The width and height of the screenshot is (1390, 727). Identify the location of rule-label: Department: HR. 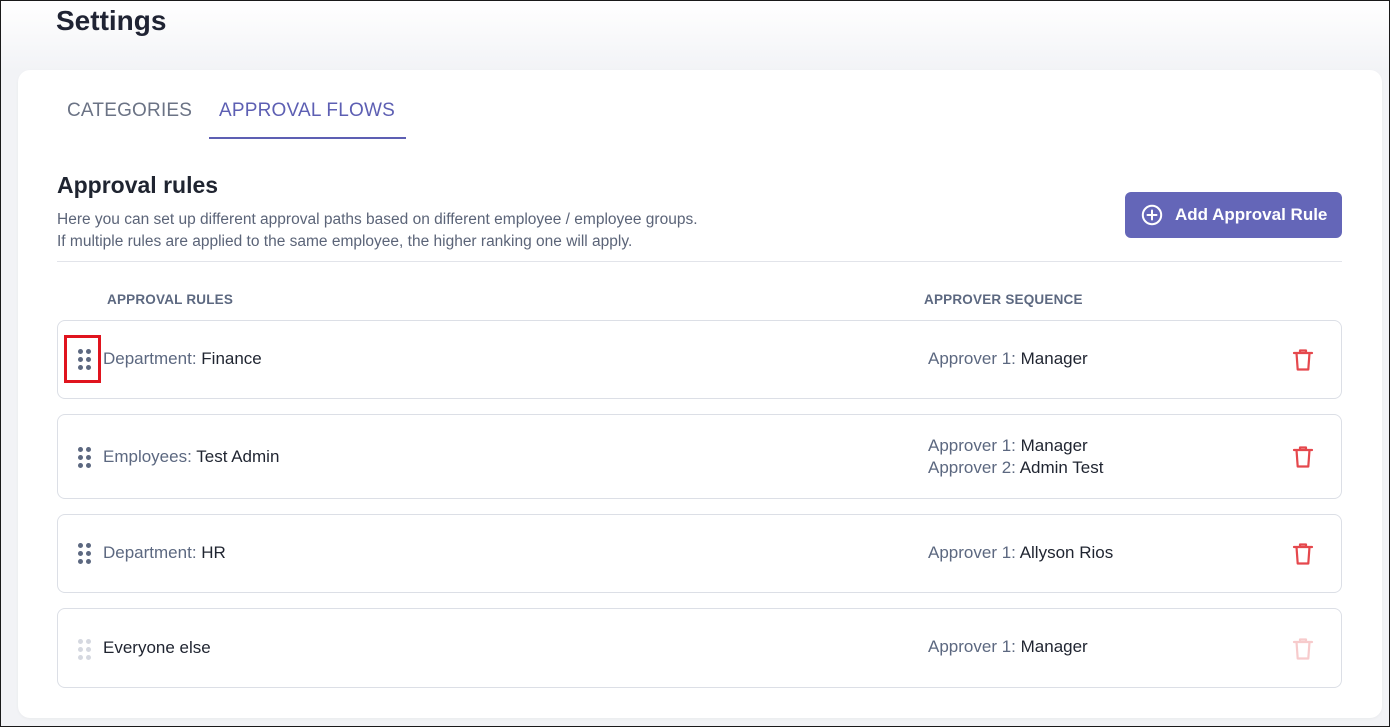
(164, 553).